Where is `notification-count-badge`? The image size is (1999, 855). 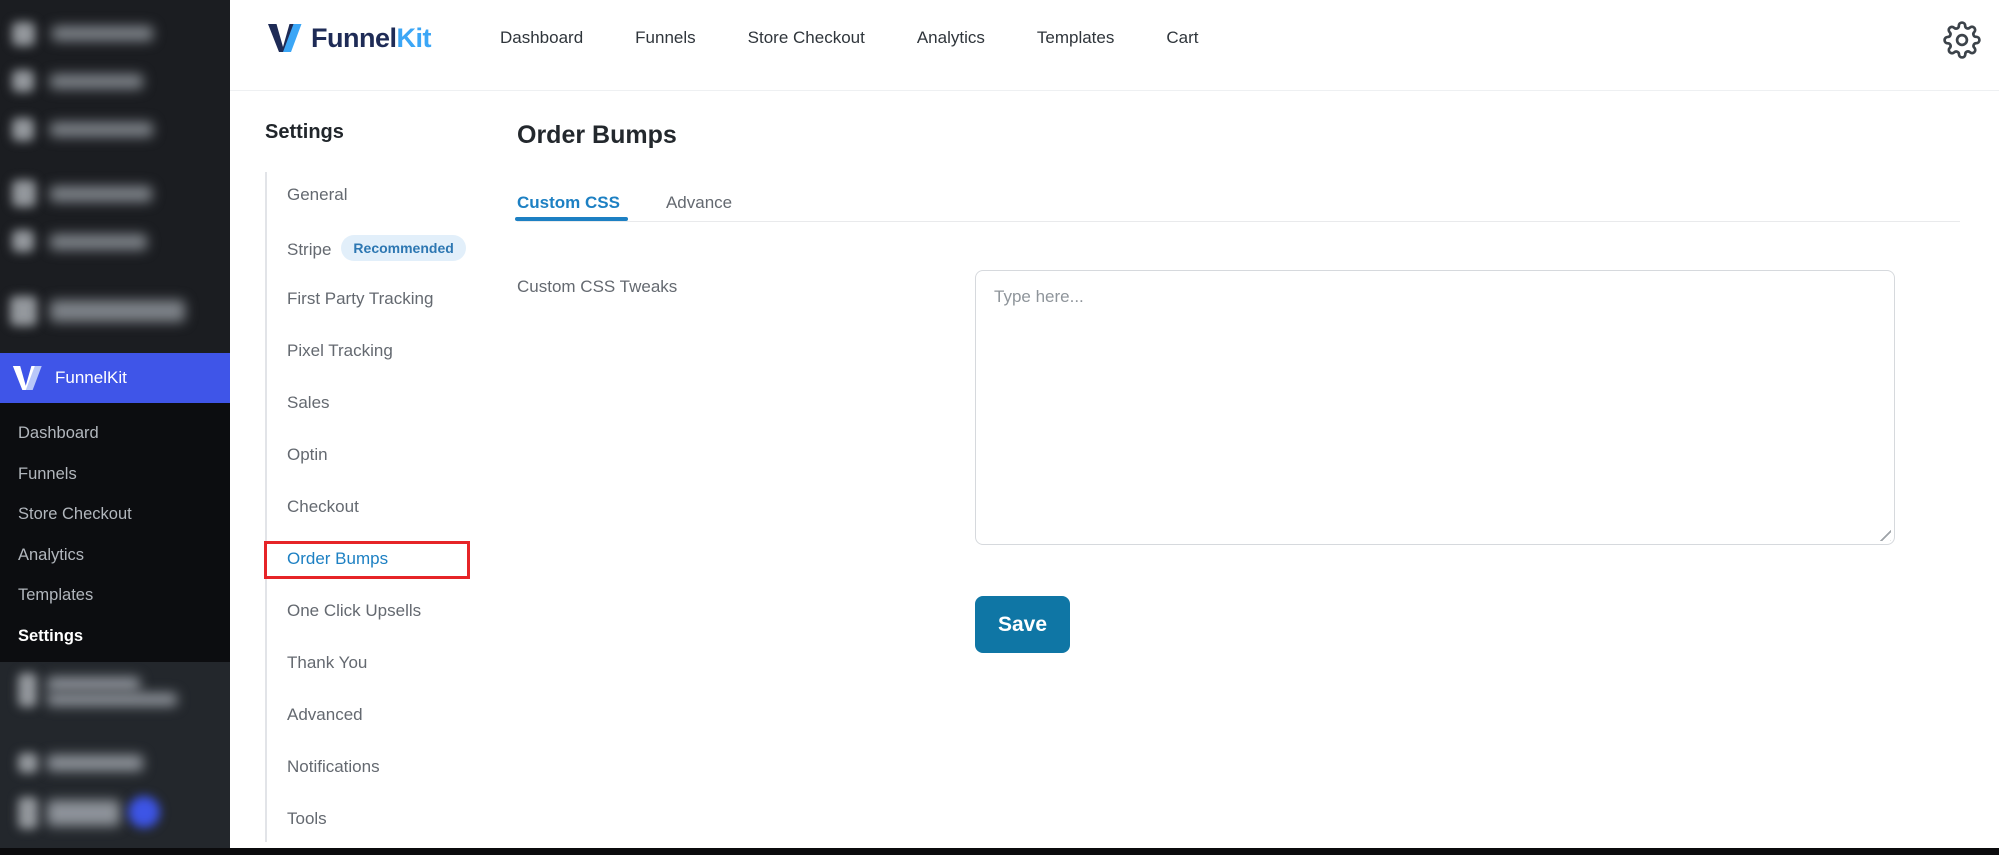
notification-count-badge is located at coordinates (144, 812).